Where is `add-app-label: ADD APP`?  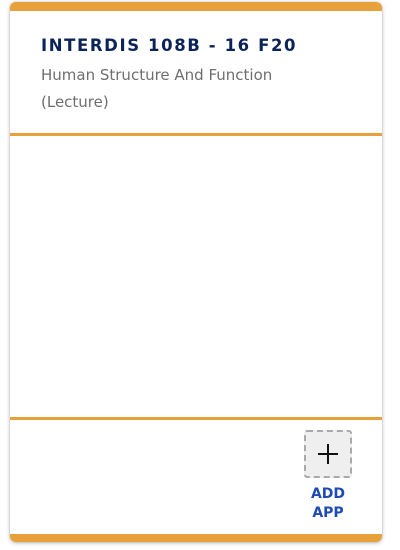
add-app-label: ADD APP is located at coordinates (328, 504).